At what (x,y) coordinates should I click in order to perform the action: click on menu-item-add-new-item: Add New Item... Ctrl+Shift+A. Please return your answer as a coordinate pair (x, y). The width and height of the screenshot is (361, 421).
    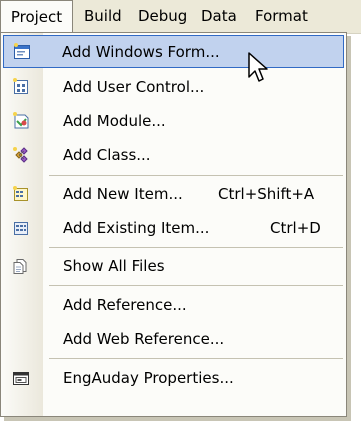
    Looking at the image, I should click on (173, 194).